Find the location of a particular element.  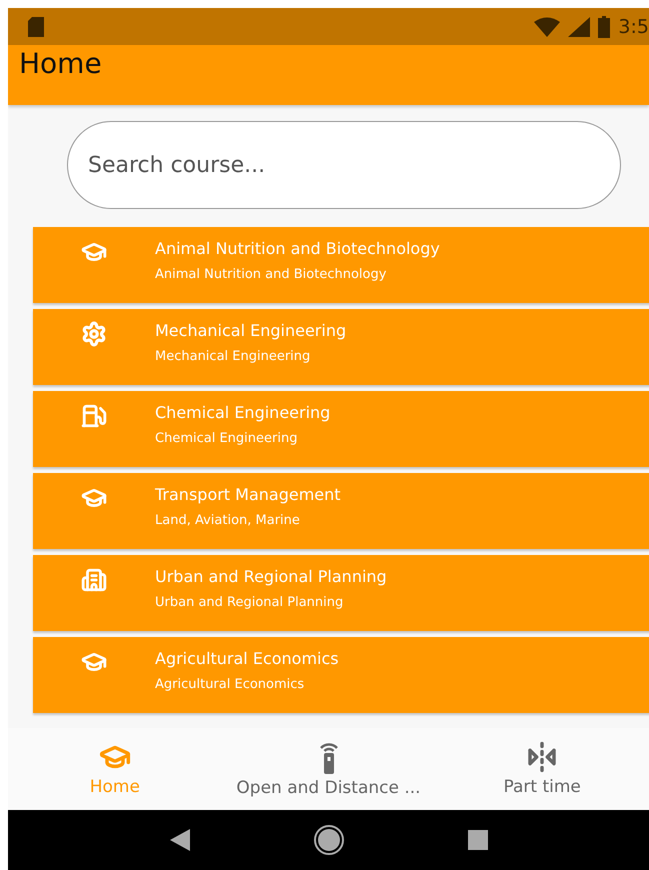

course-card: Mechanical Engineering Mechanical Engineering is located at coordinates (341, 347).